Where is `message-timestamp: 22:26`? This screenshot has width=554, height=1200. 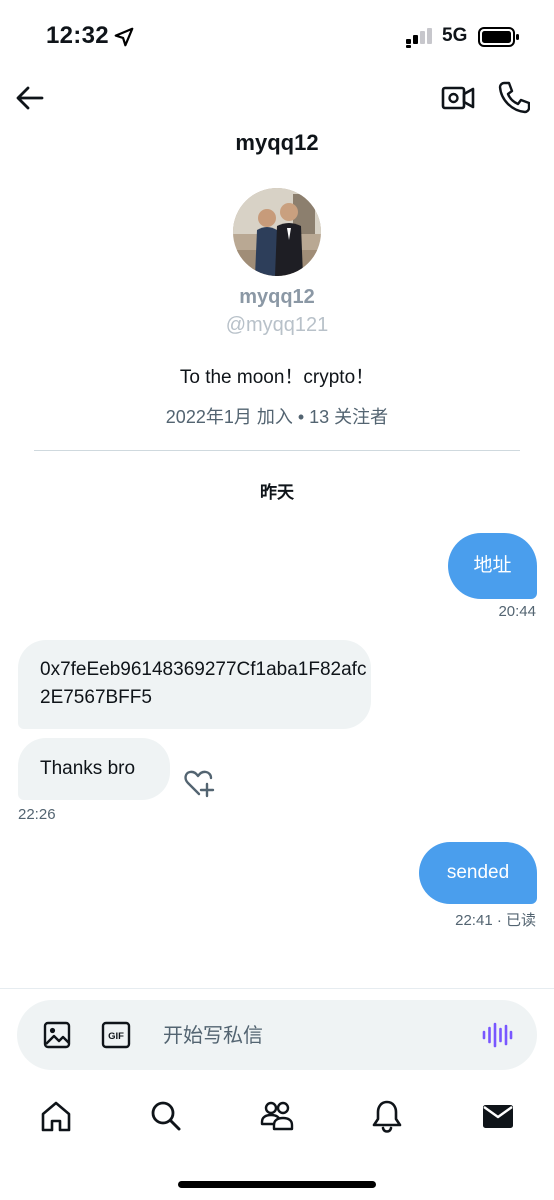 message-timestamp: 22:26 is located at coordinates (37, 814).